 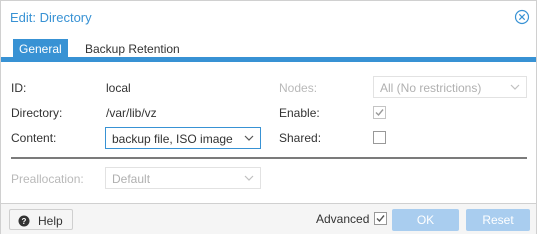 What do you see at coordinates (431, 88) in the screenshot?
I see `nodes-select-value: All (No restrictions)` at bounding box center [431, 88].